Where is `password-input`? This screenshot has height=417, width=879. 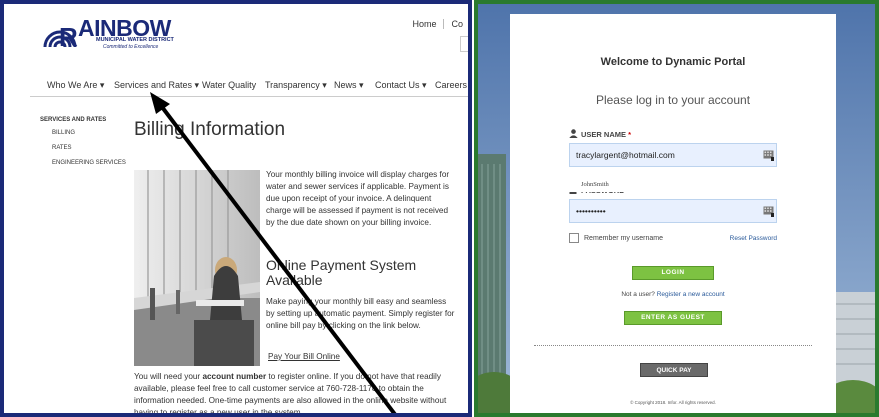
password-input is located at coordinates (673, 211).